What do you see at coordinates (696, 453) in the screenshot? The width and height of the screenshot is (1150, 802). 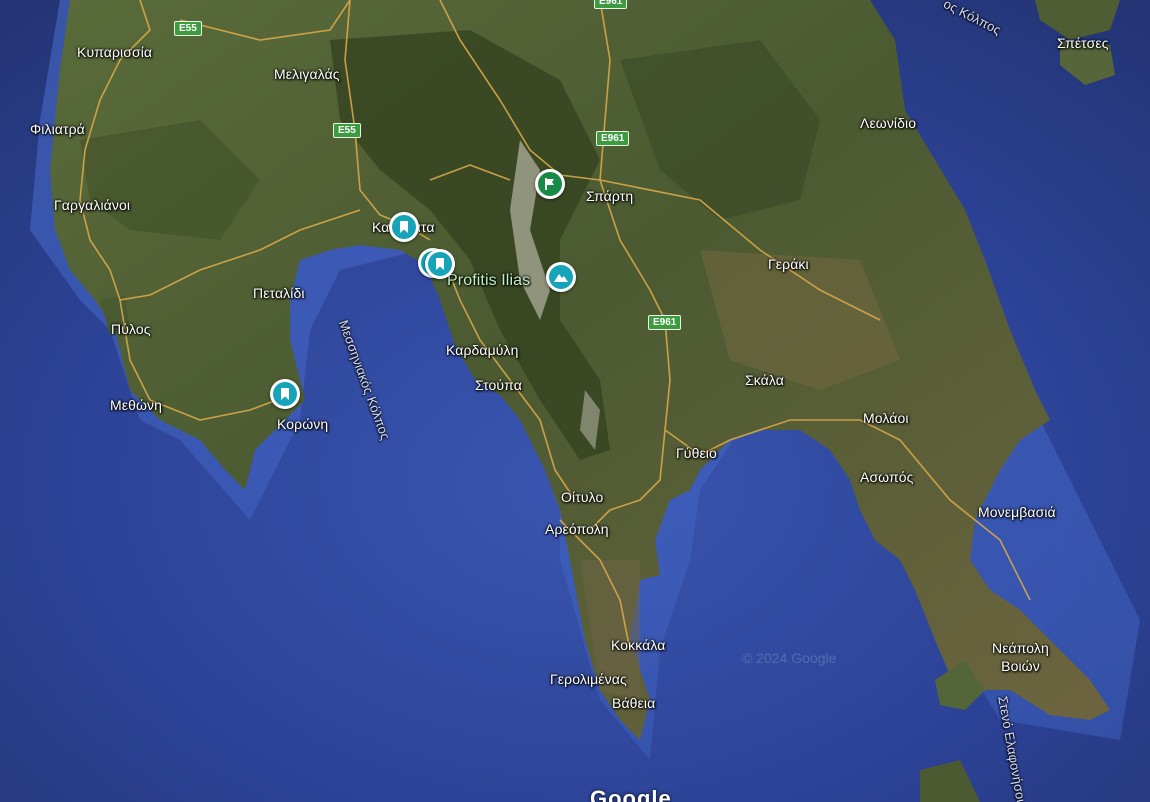 I see `place-label-gytheio: Γύθειο` at bounding box center [696, 453].